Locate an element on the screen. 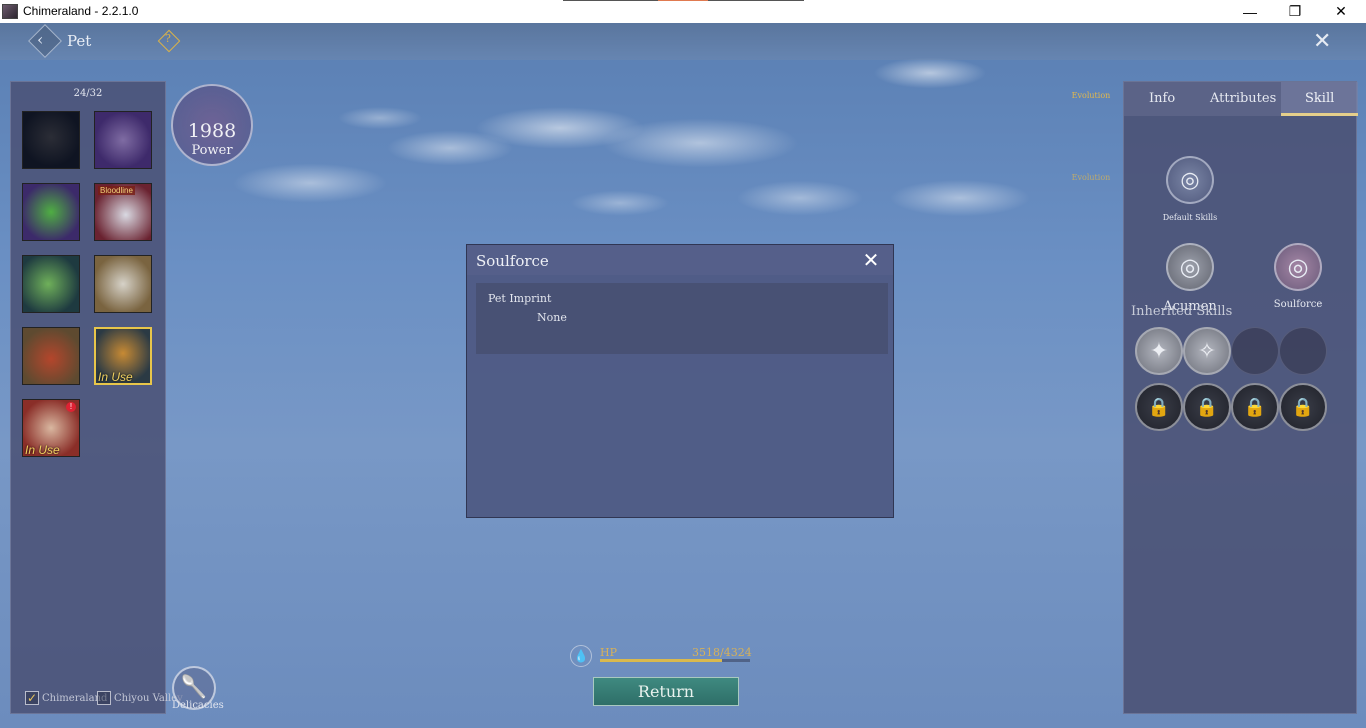 The width and height of the screenshot is (1366, 728). default-skills-label: Default Skills is located at coordinates (1190, 217).